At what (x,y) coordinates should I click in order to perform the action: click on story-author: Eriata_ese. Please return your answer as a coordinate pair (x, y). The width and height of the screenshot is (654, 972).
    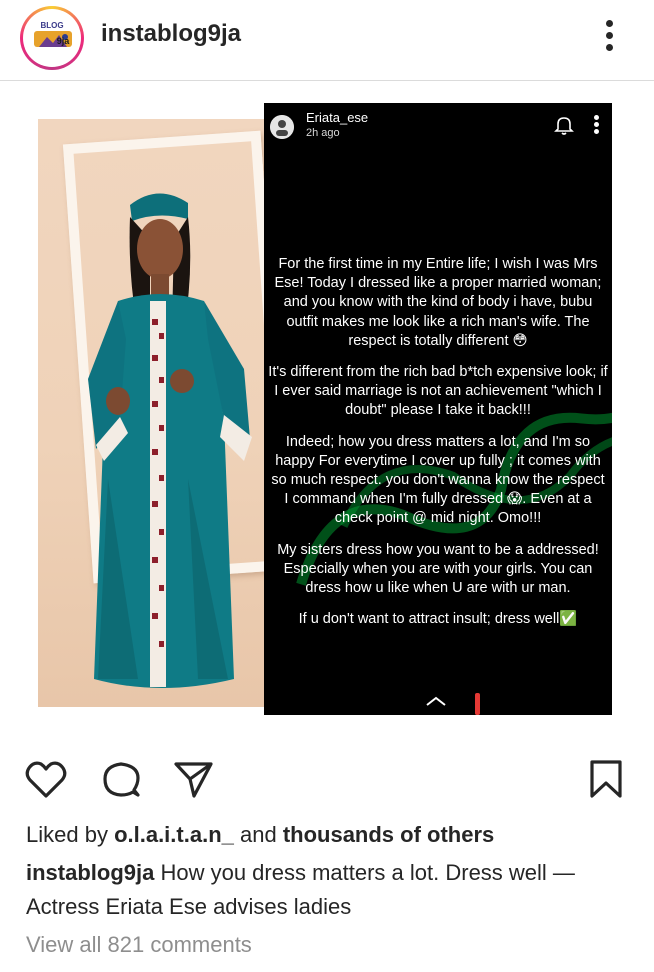
    Looking at the image, I should click on (337, 117).